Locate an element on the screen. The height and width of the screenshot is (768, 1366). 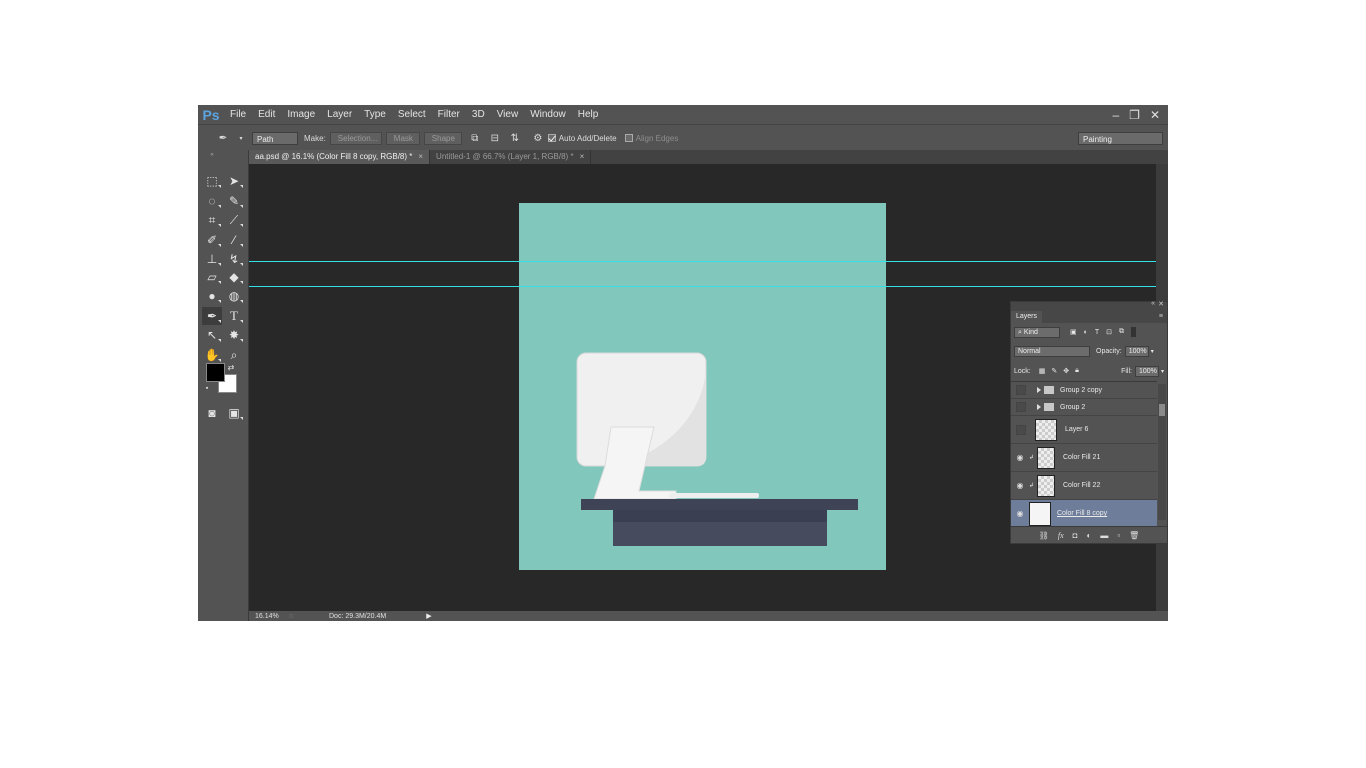
tab-untitled-1: Untitled-1 @ 66.7% (Layer 1, RGB/8) * × is located at coordinates (511, 157).